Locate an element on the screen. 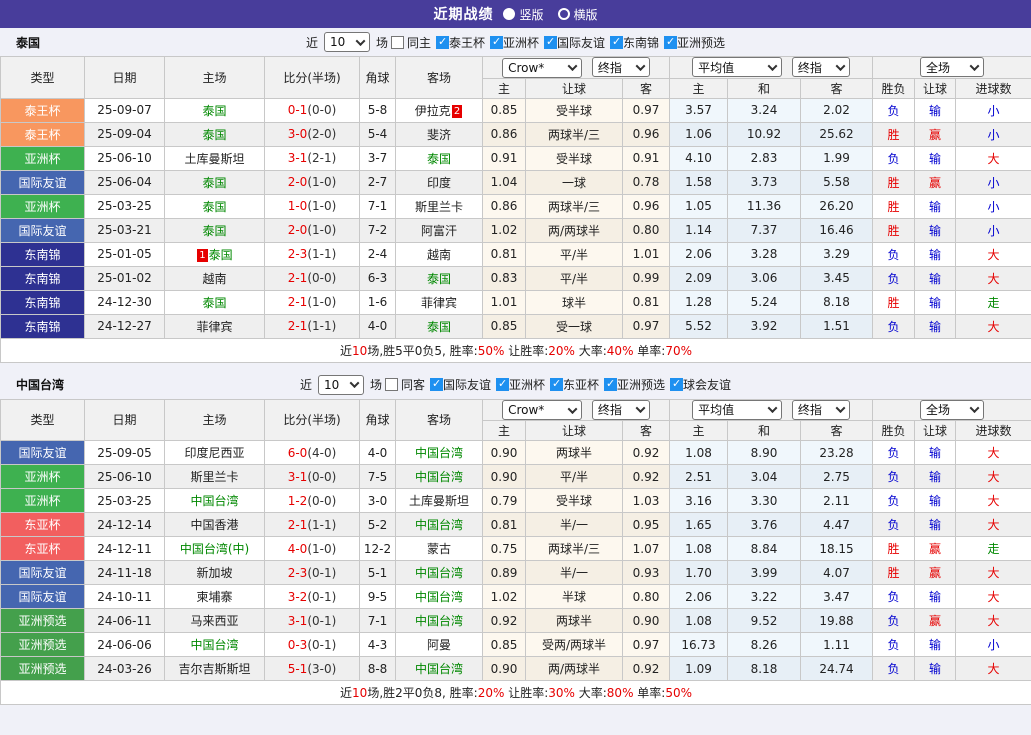  match-score: 2-1(1-1) is located at coordinates (312, 524).